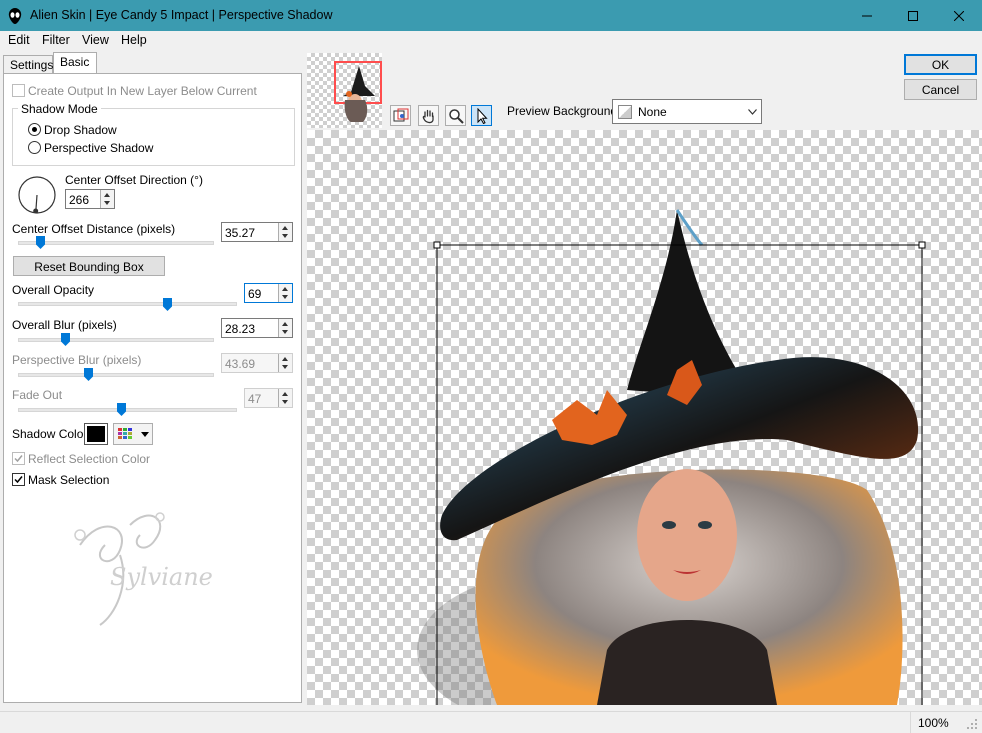  I want to click on create-output-checkbox, so click(18, 90).